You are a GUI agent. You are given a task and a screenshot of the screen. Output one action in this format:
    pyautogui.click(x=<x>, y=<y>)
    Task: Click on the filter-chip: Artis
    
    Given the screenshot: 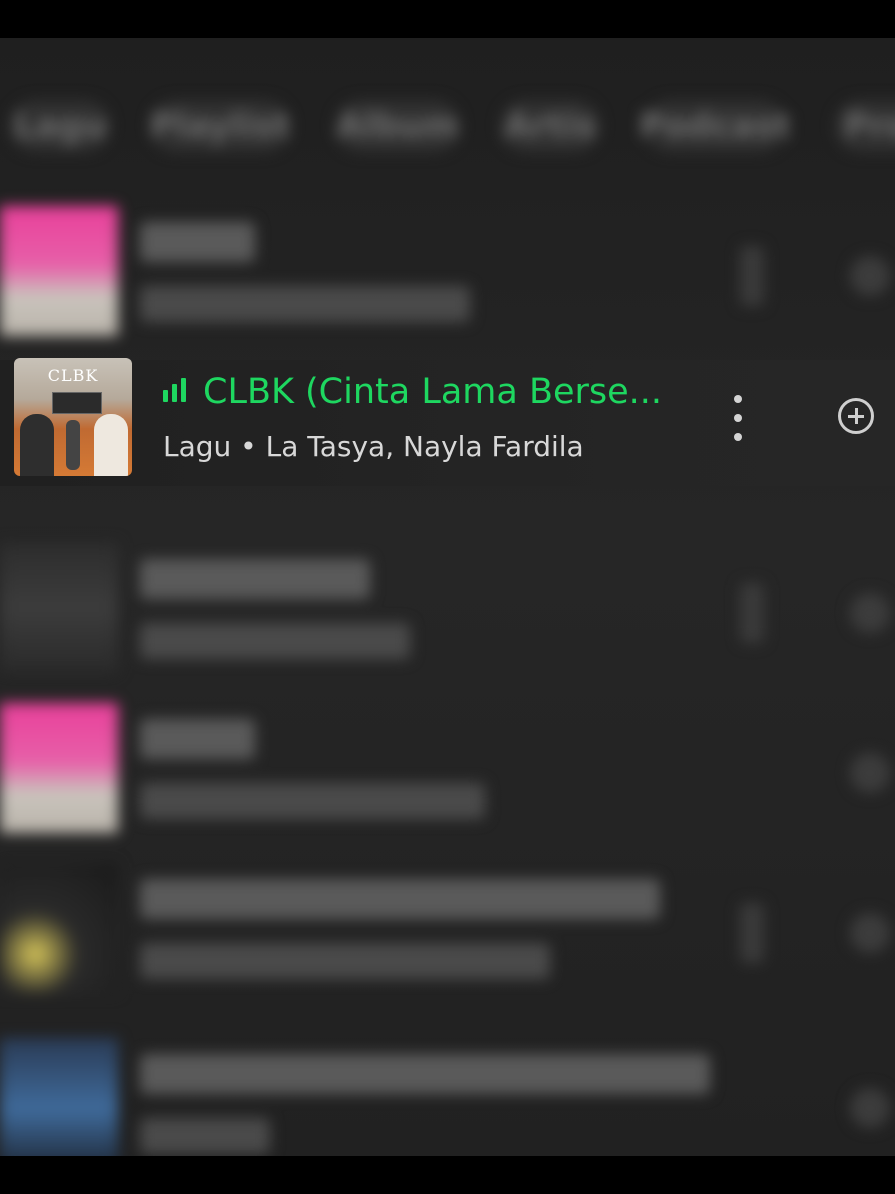 What is the action you would take?
    pyautogui.click(x=550, y=126)
    